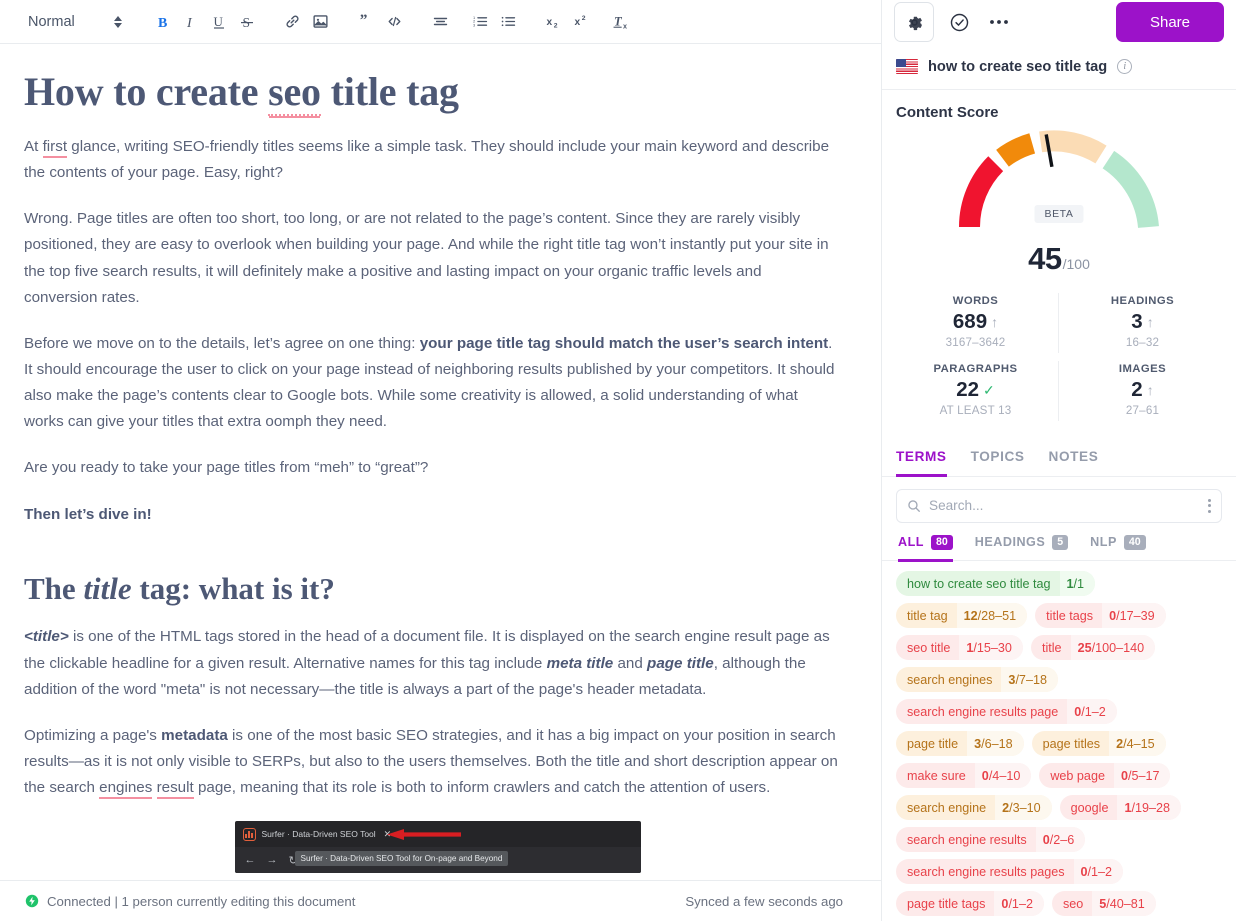  What do you see at coordinates (118, 22) in the screenshot?
I see `paragraph-style-stepper-icon` at bounding box center [118, 22].